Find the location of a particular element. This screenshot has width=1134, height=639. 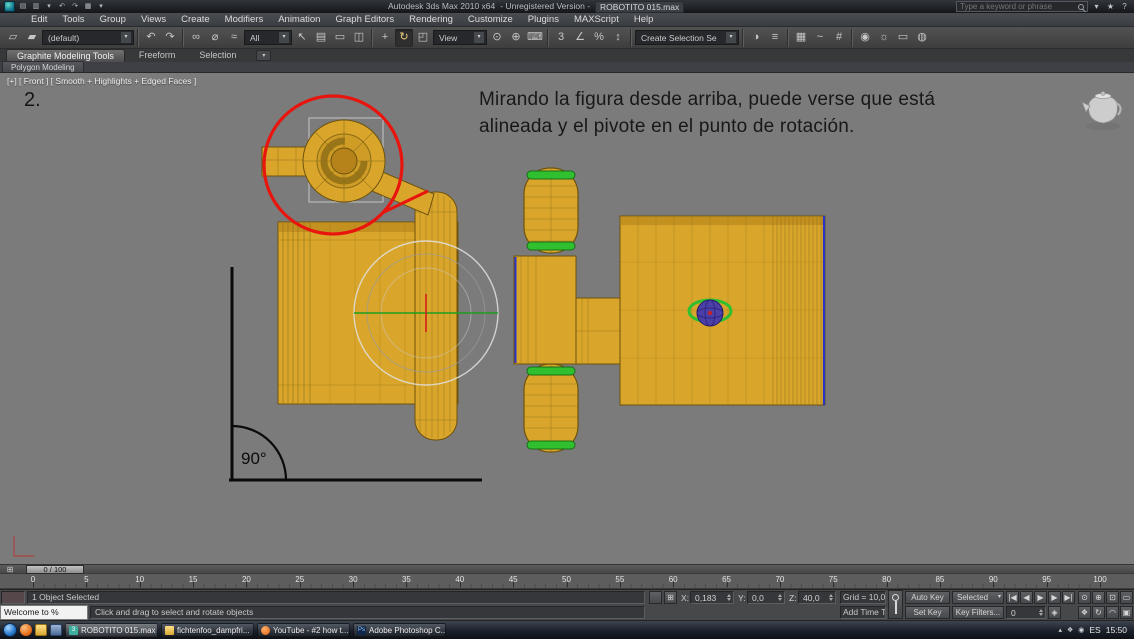

select-manipulate-icon: ⊕ is located at coordinates (516, 38).